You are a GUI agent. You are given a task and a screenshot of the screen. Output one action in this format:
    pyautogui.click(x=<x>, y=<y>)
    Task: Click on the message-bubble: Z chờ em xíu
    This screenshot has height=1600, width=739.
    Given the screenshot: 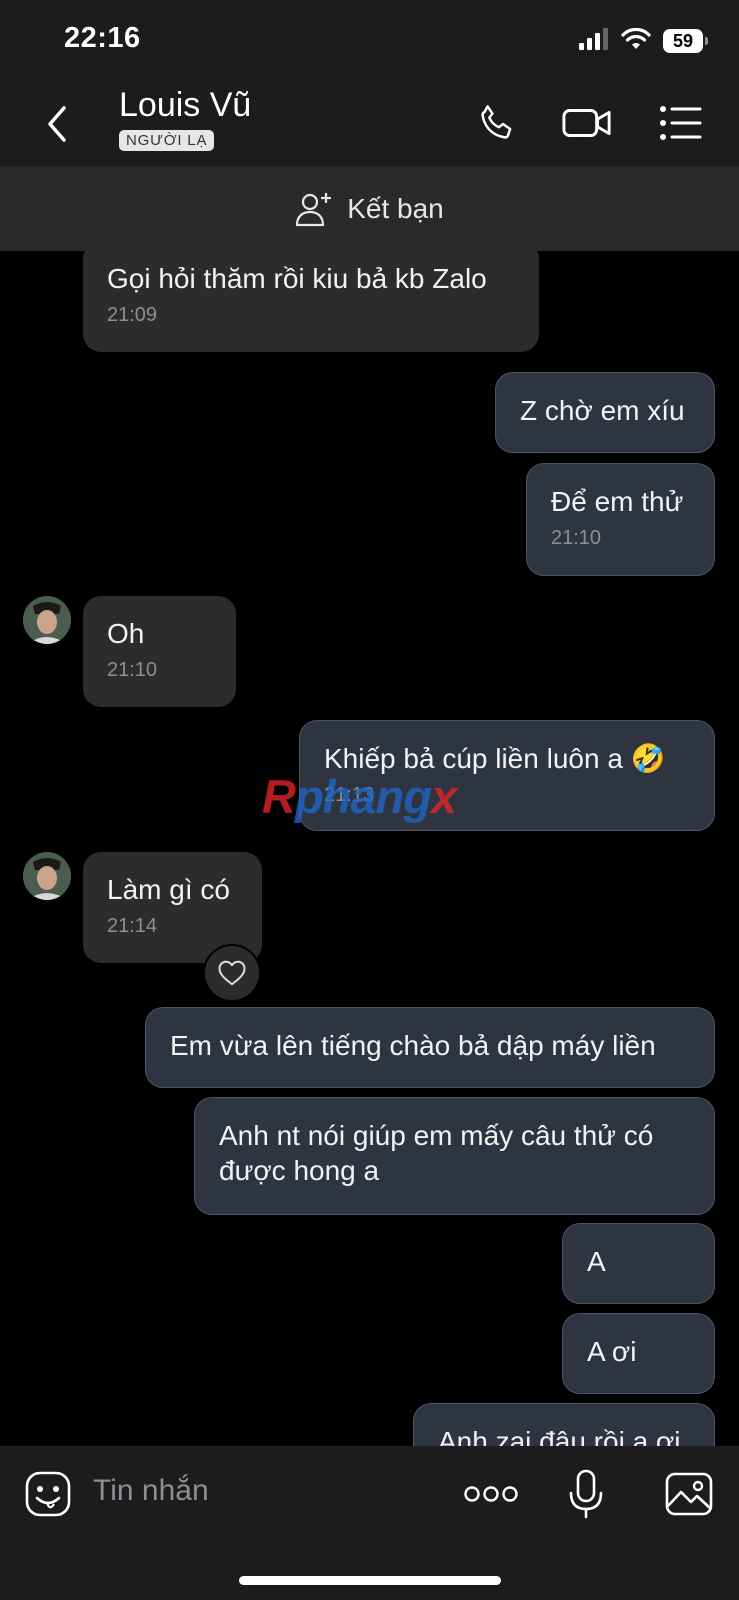 What is the action you would take?
    pyautogui.click(x=605, y=412)
    